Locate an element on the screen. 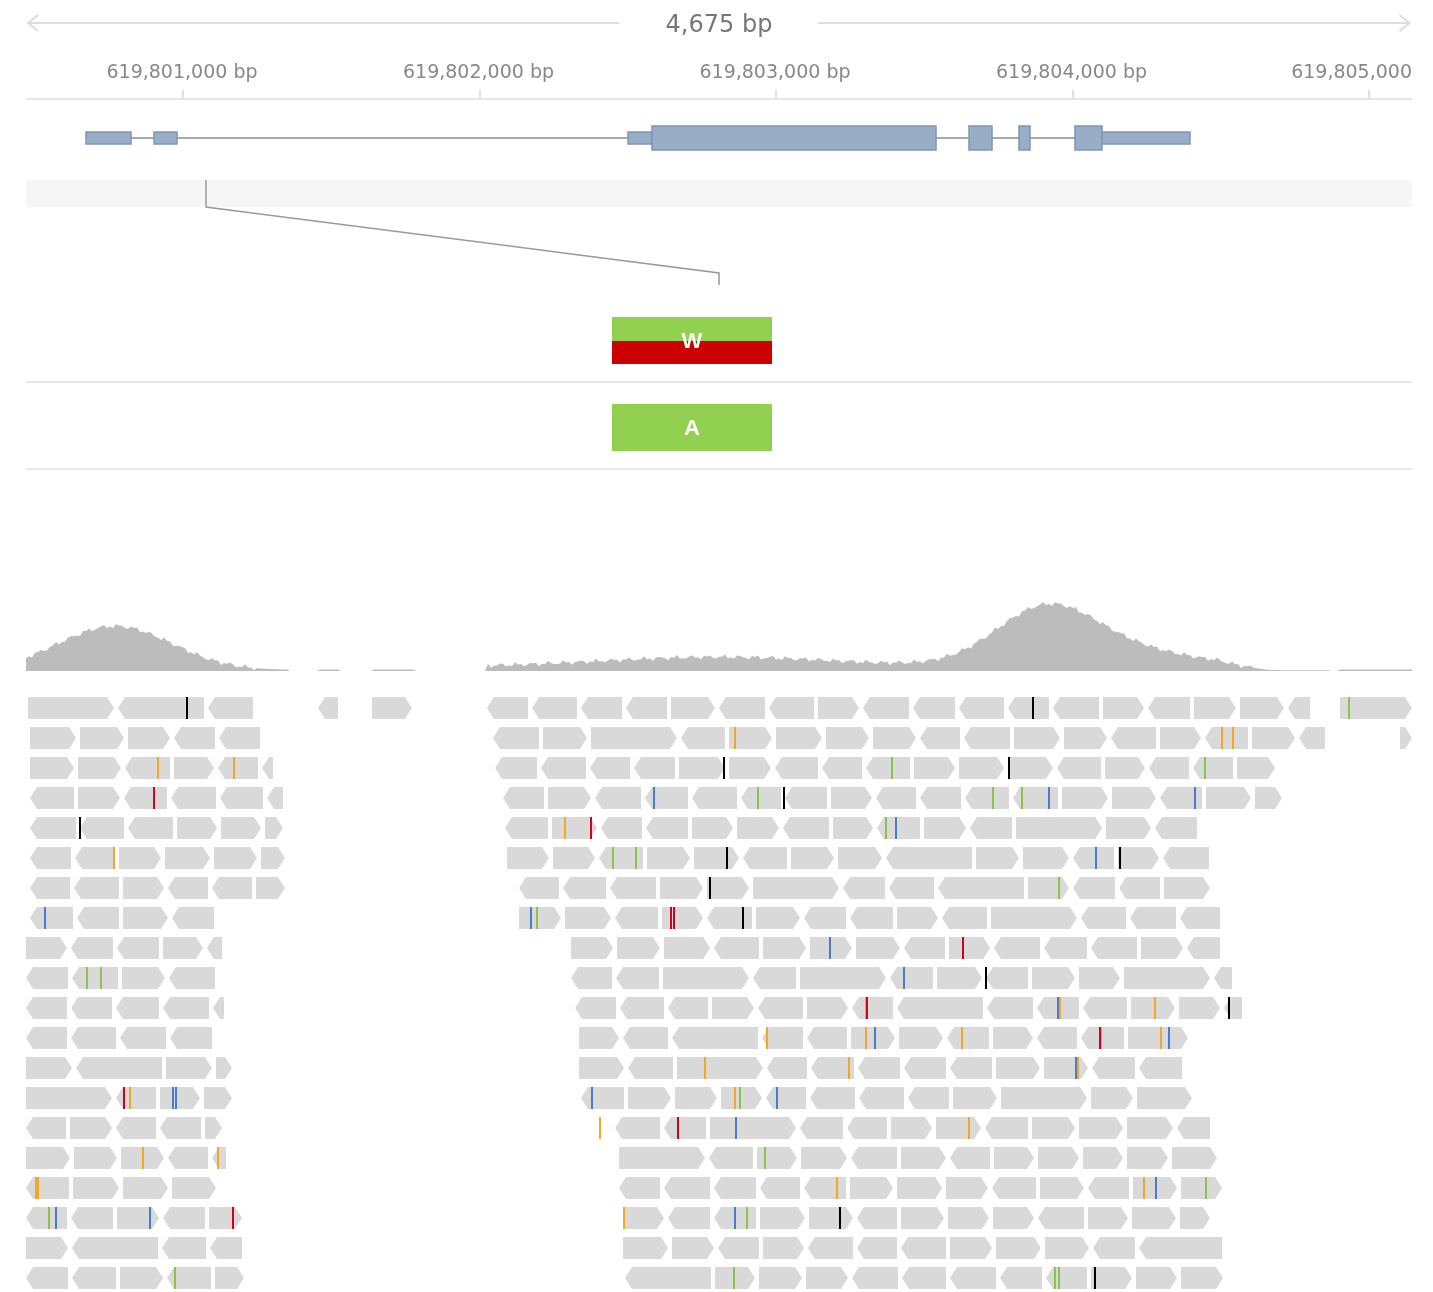  axis-tick-label: 619,802,000 bp is located at coordinates (478, 71).